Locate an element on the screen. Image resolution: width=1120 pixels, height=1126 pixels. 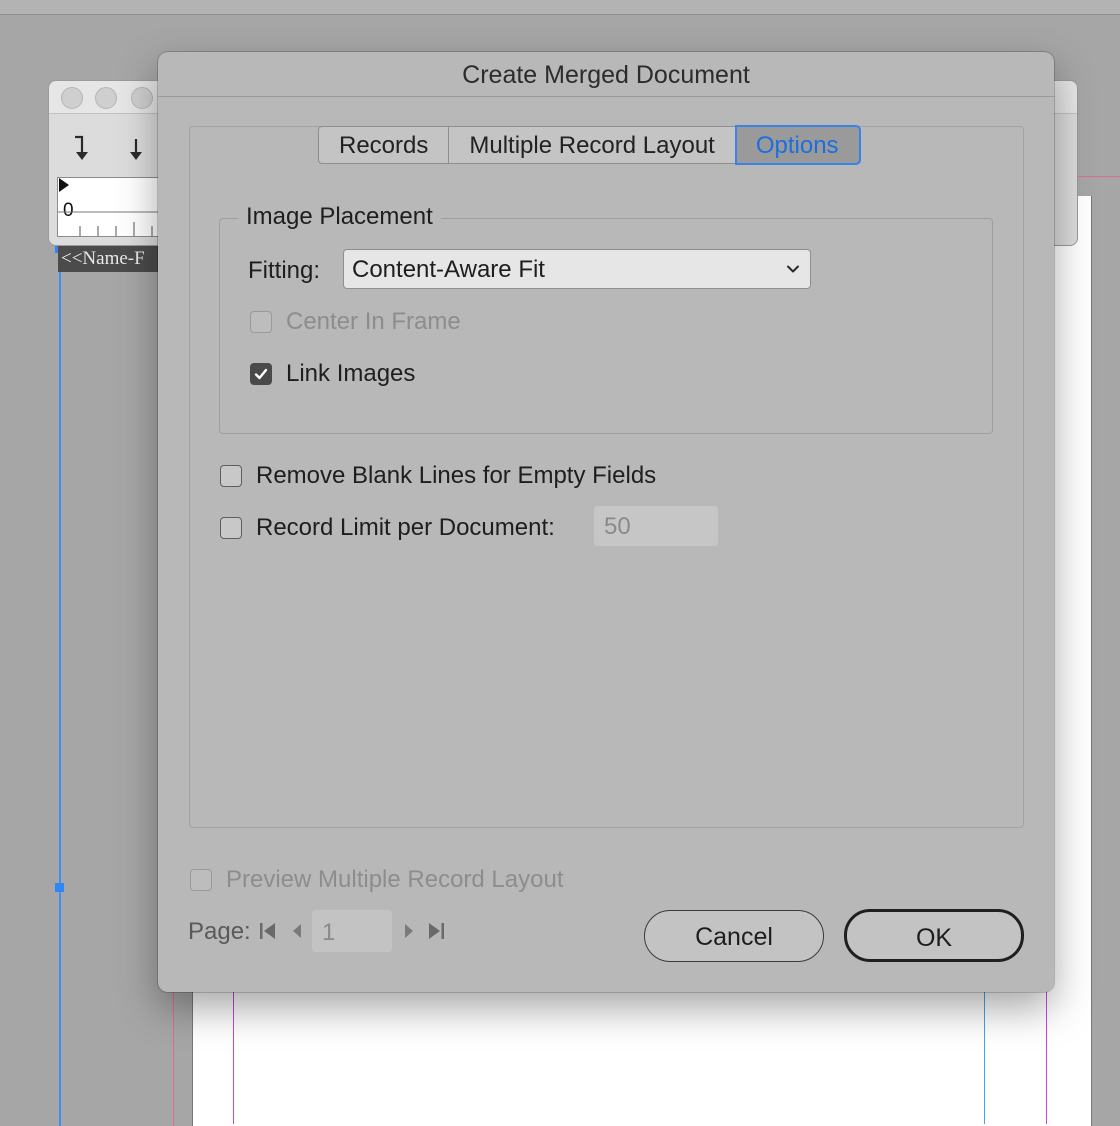
text-frame-selection-edge is located at coordinates (60, 686).